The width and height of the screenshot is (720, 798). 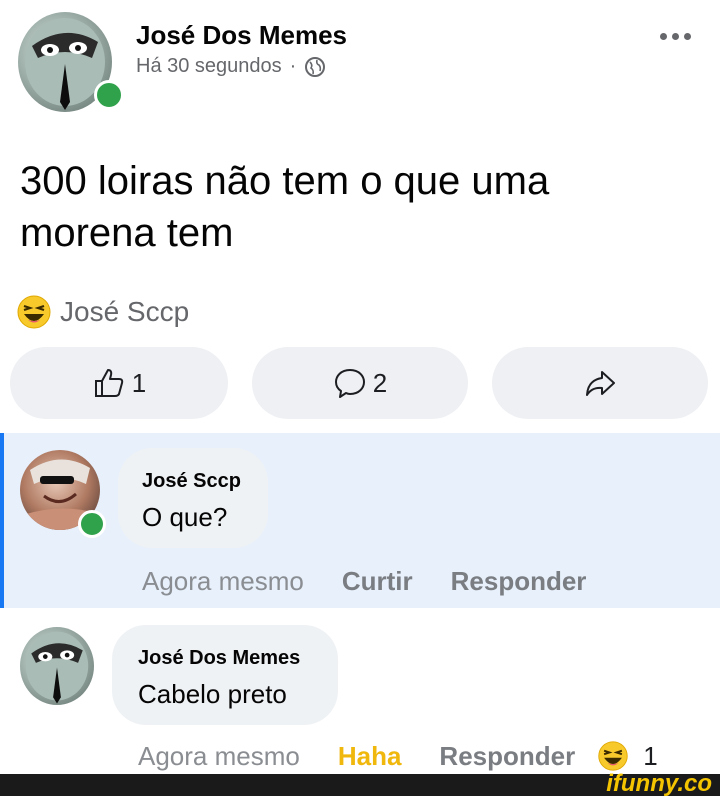 What do you see at coordinates (241, 35) in the screenshot?
I see `post-author-name: José Dos Memes` at bounding box center [241, 35].